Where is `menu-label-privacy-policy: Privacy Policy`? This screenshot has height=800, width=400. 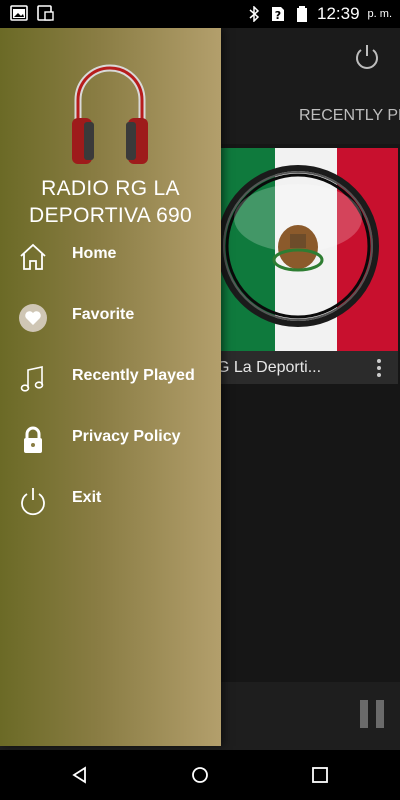 menu-label-privacy-policy: Privacy Policy is located at coordinates (126, 436).